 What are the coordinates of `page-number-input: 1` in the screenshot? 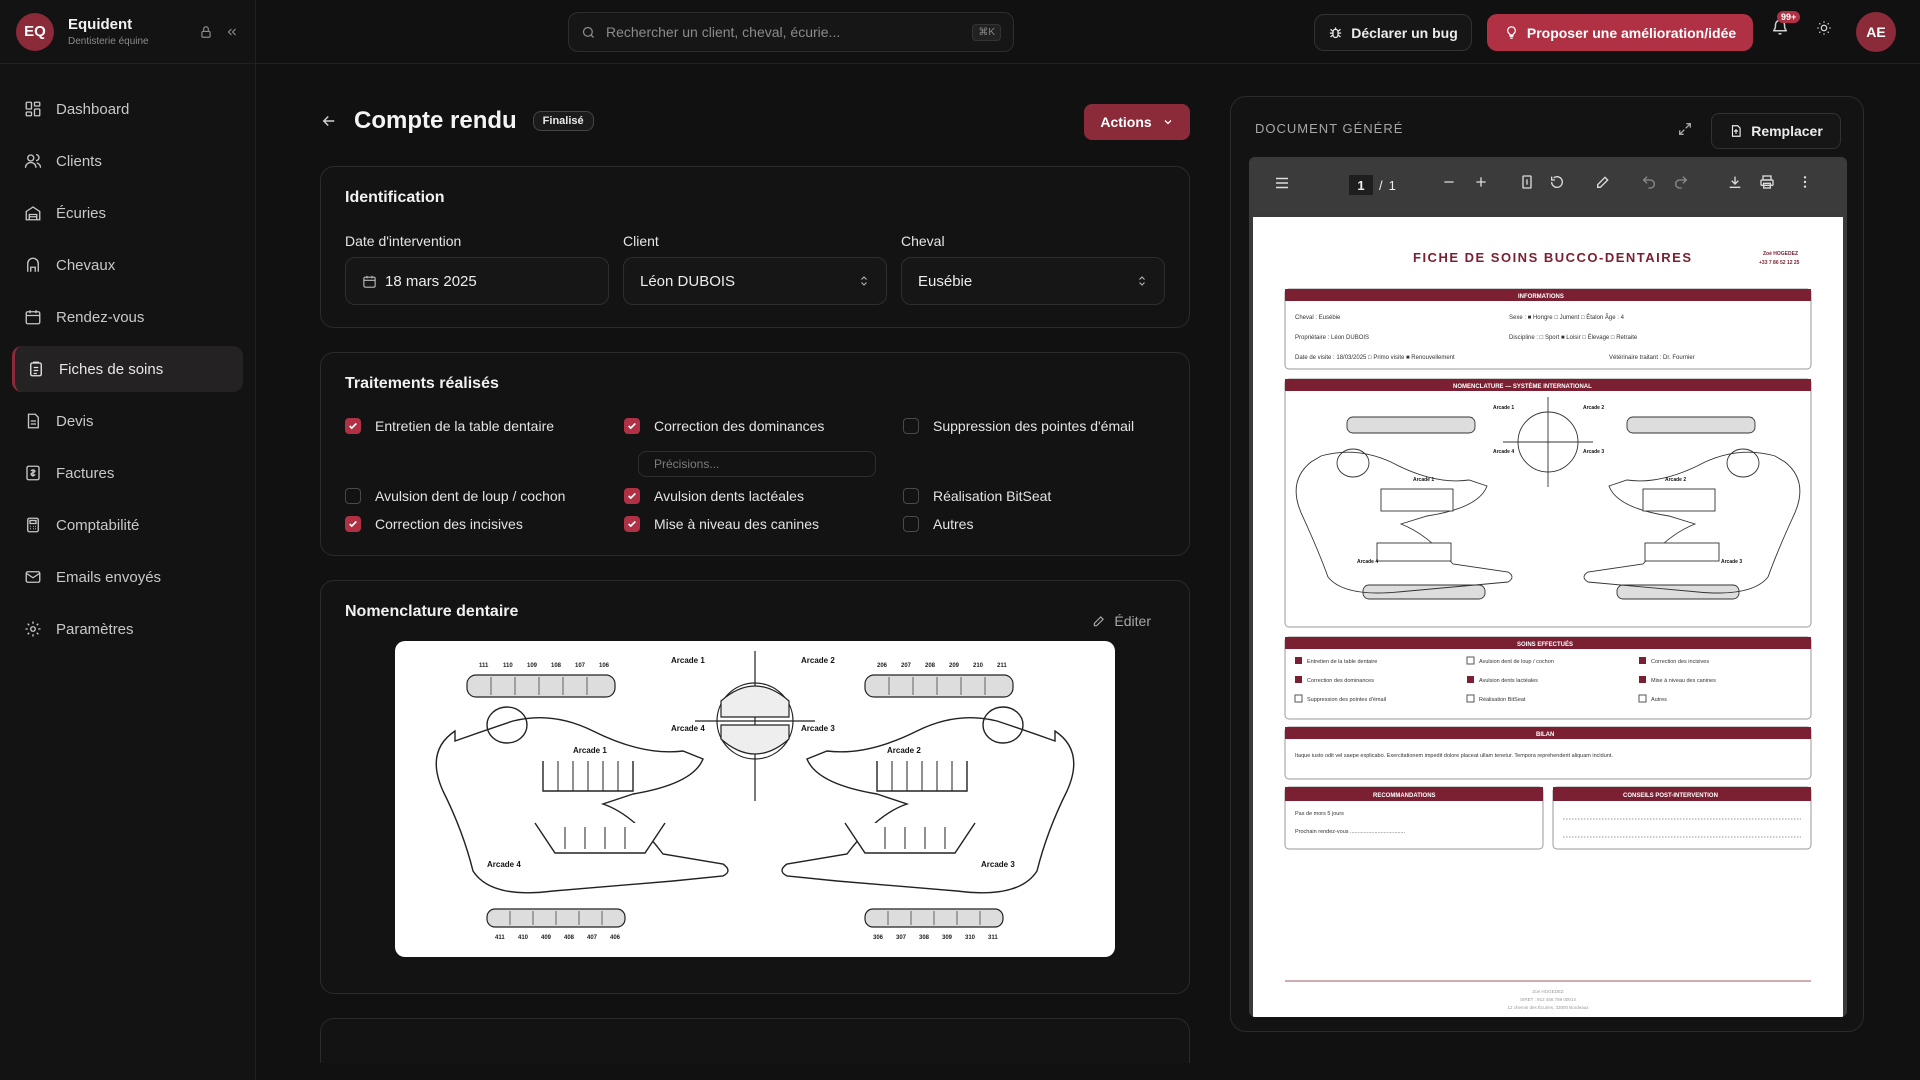 It's located at (1361, 185).